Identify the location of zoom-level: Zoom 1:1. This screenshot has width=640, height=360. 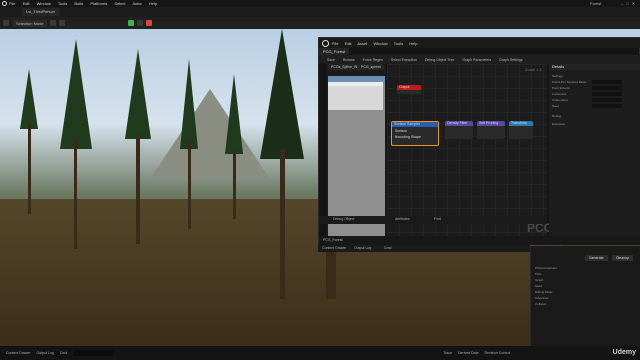
(533, 69).